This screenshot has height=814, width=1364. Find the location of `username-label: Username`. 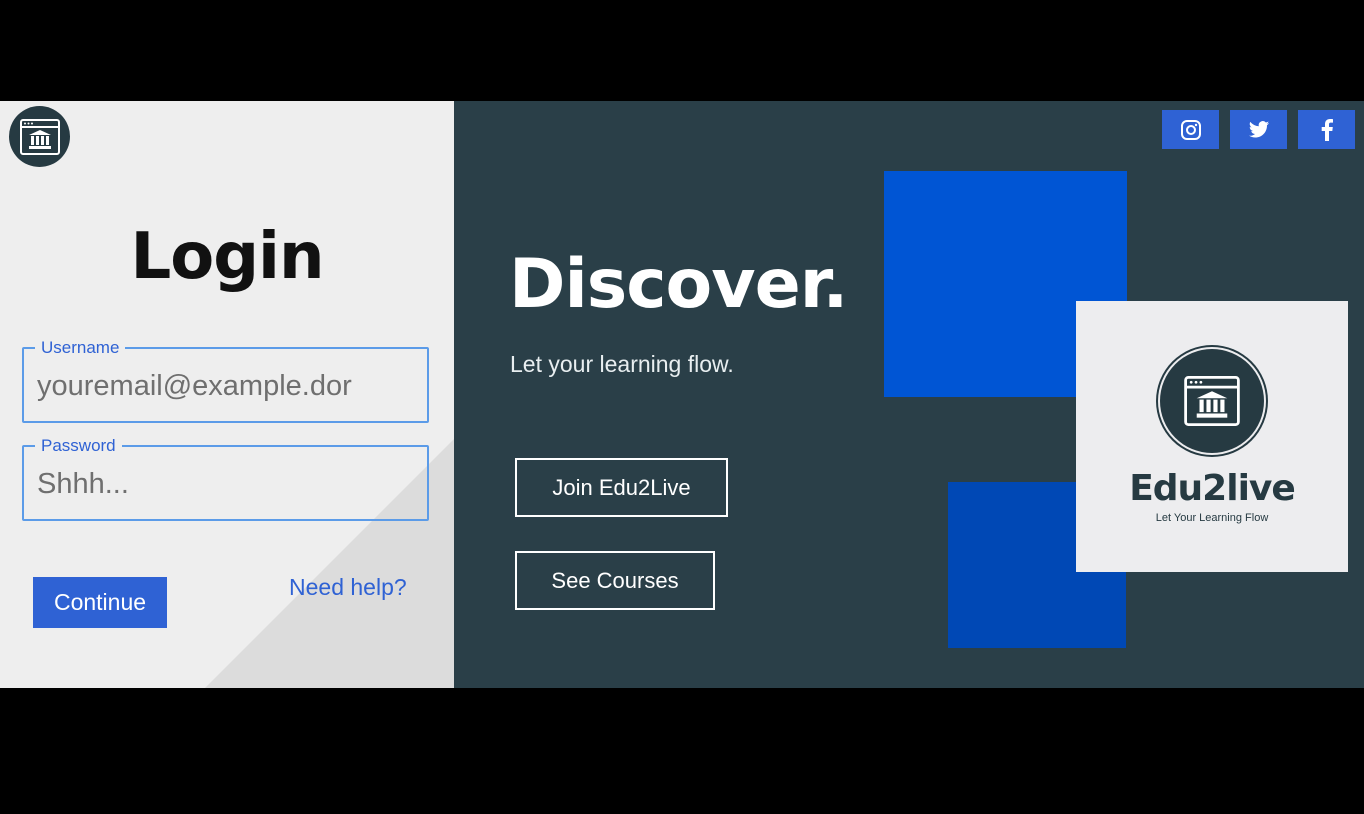

username-label: Username is located at coordinates (80, 348).